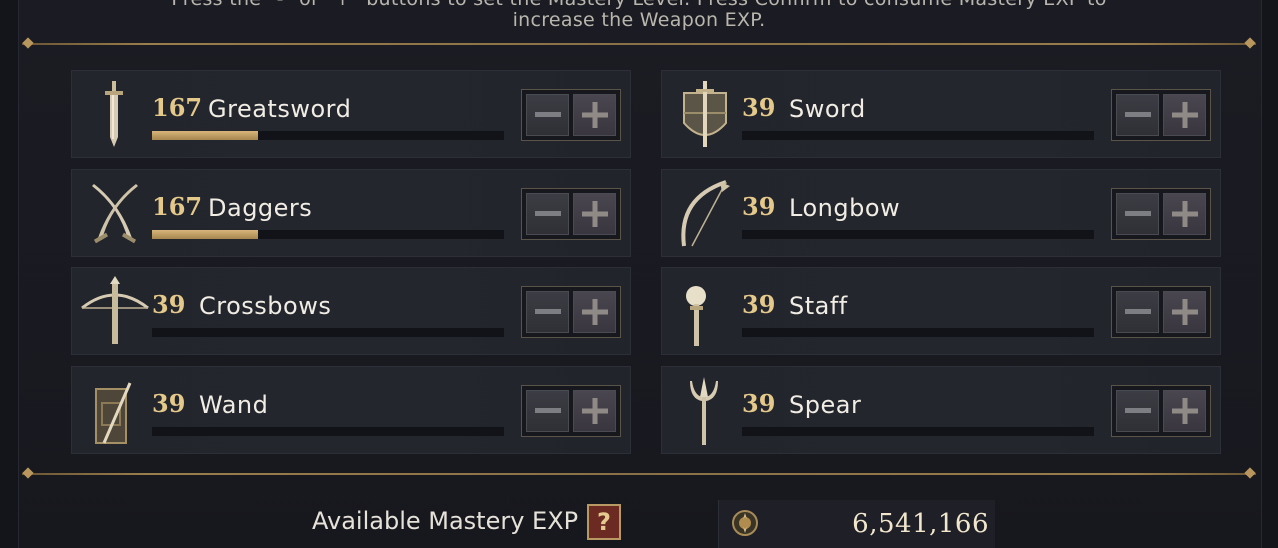 This screenshot has width=1278, height=548. Describe the element at coordinates (920, 524) in the screenshot. I see `mastery-exp-amount: 6,541,166` at that location.